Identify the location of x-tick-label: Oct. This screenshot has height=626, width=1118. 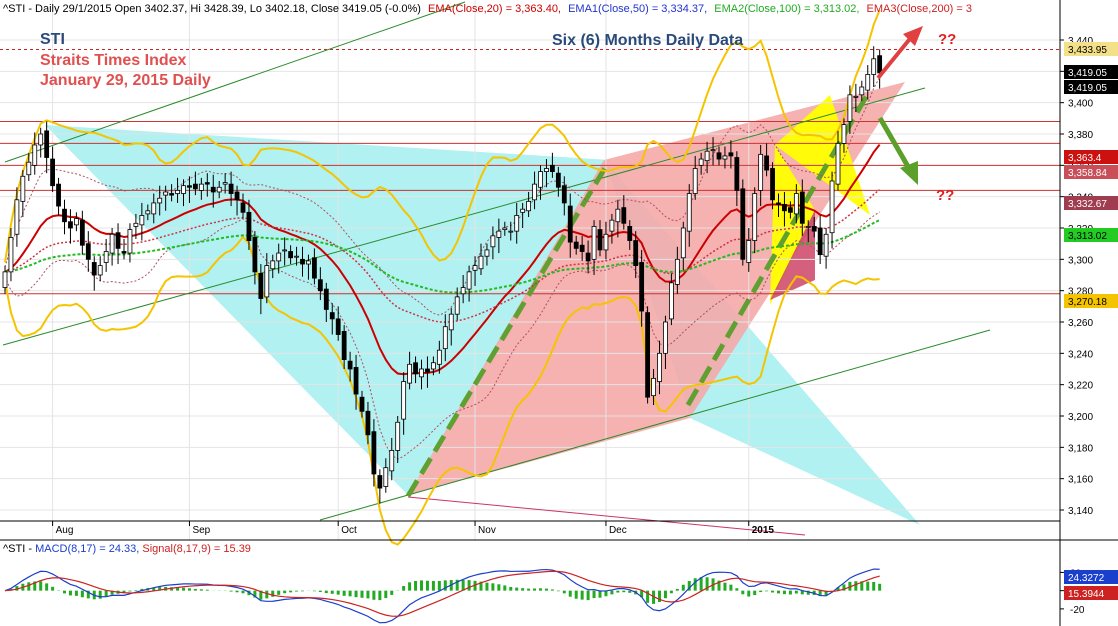
(349, 530).